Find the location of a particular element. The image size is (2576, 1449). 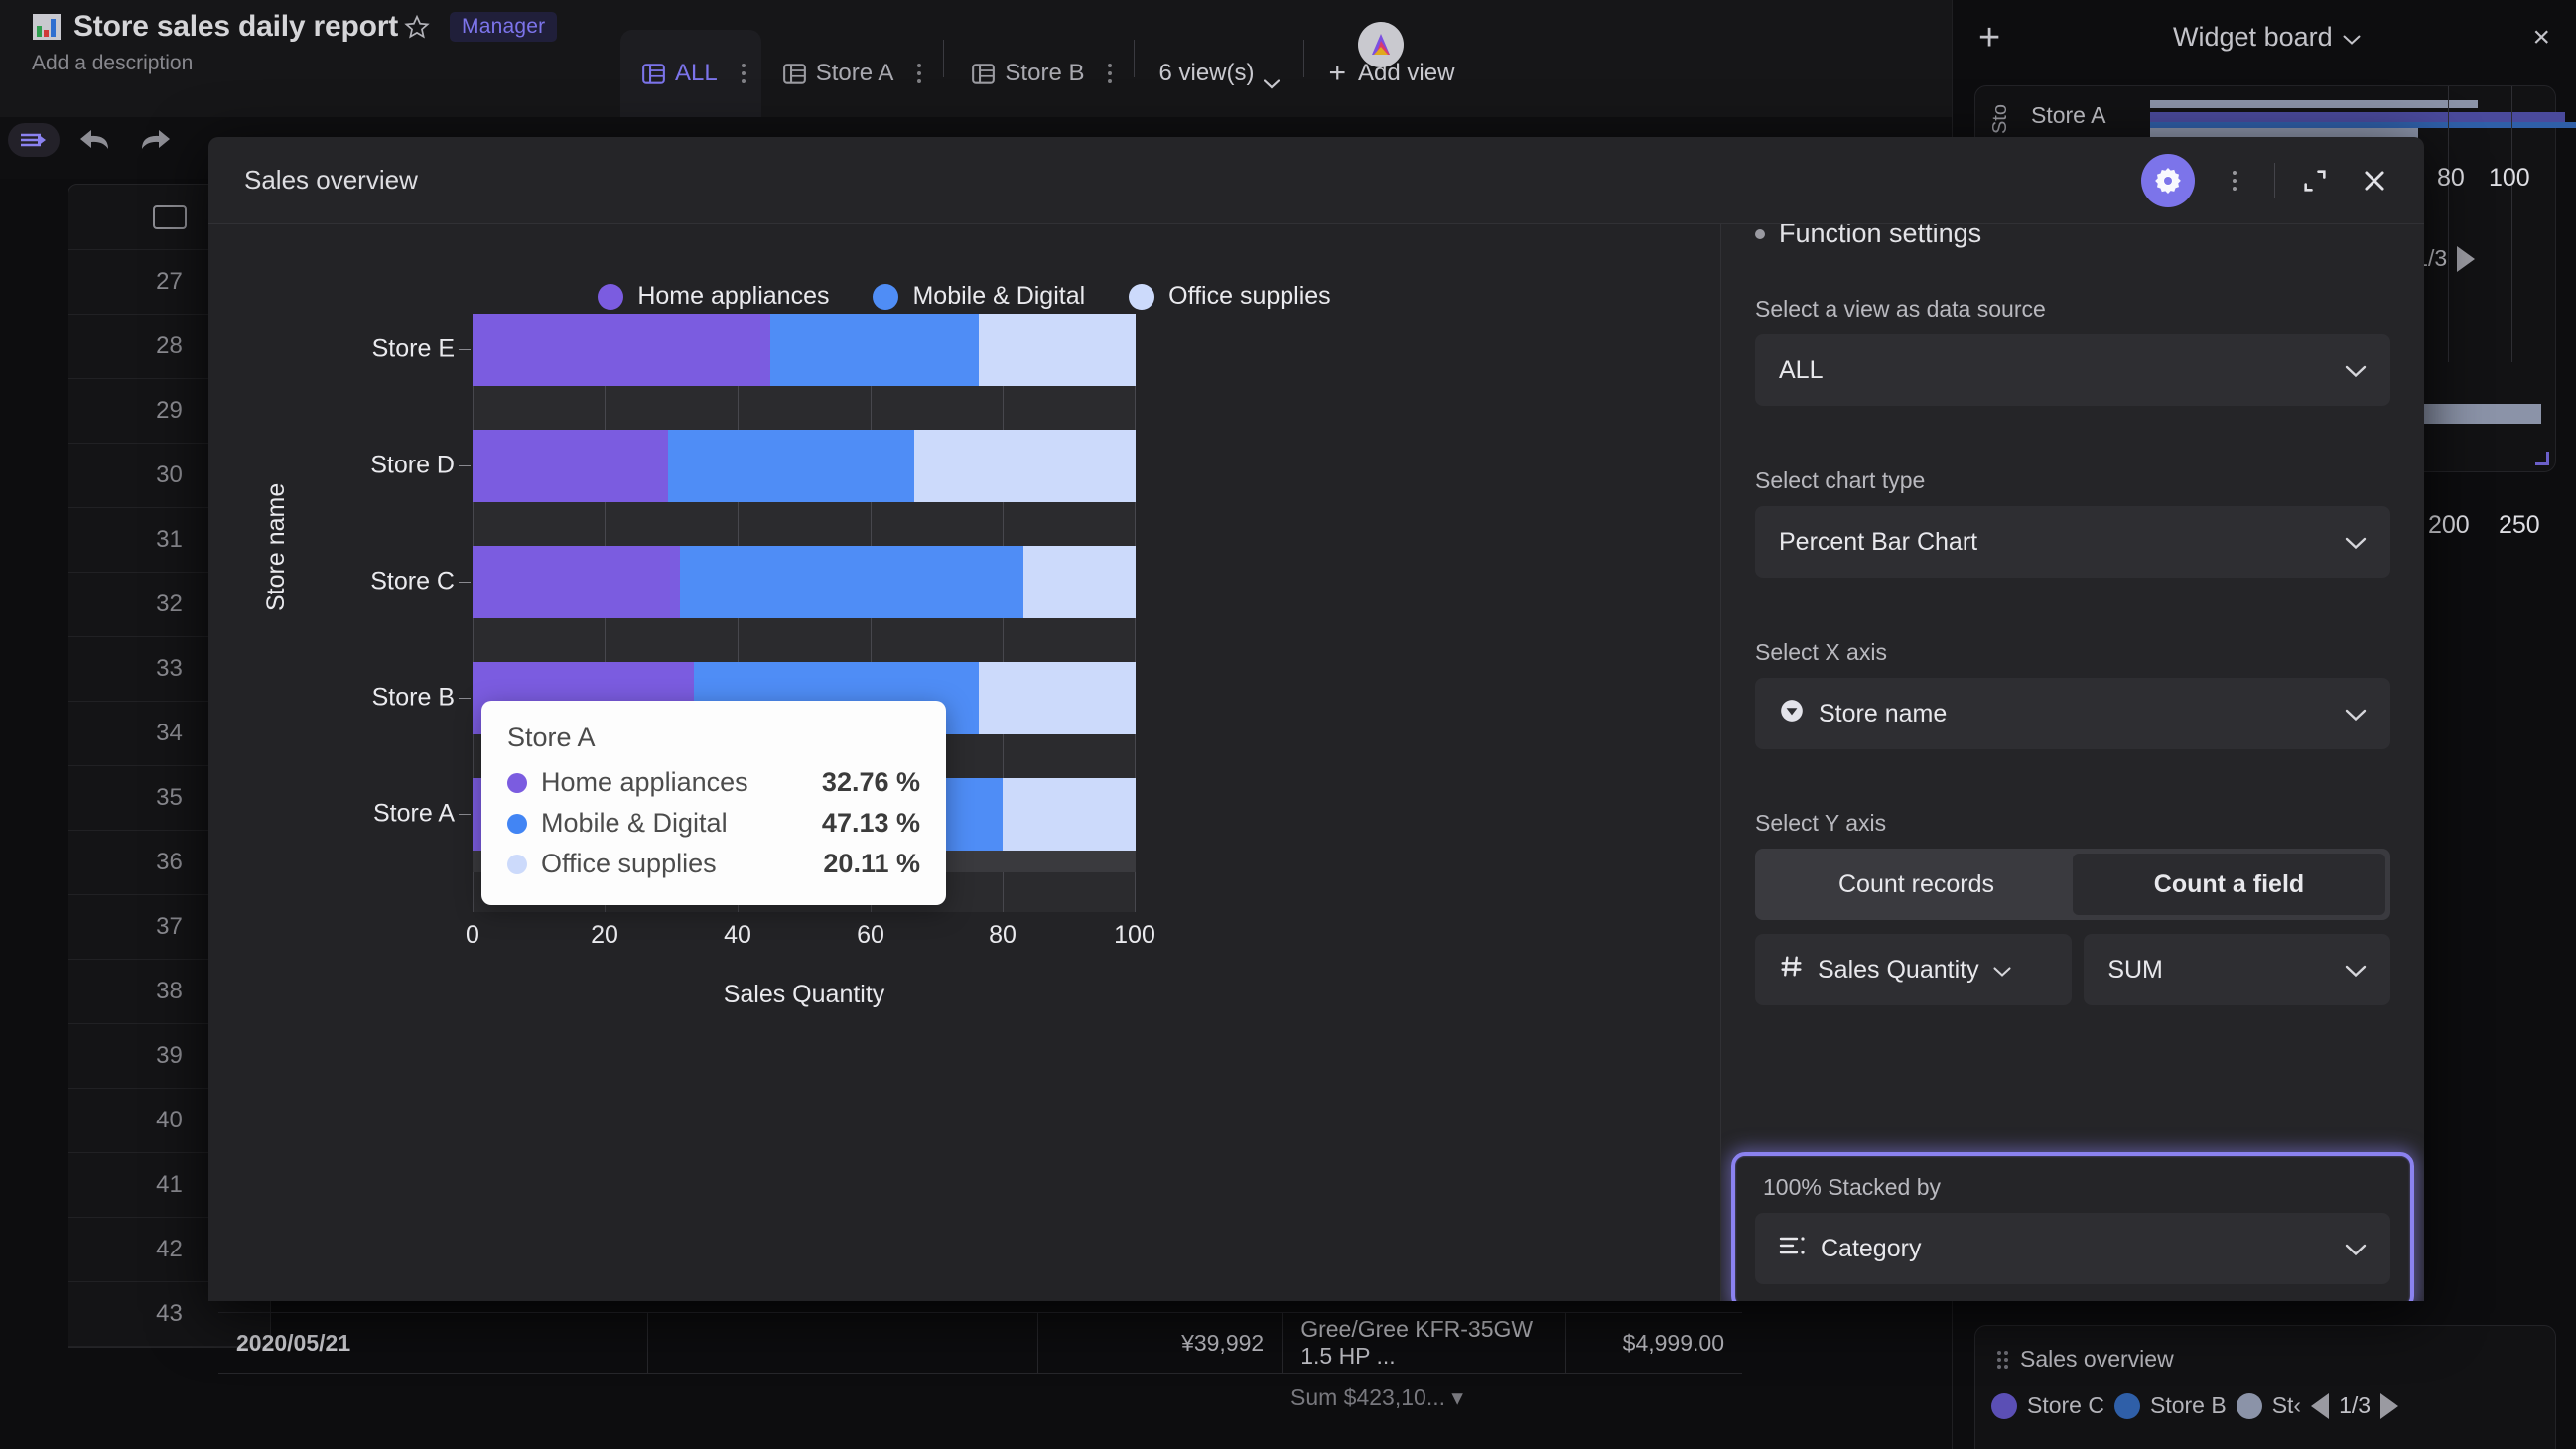

bar-store-d: Store D is located at coordinates (753, 466).